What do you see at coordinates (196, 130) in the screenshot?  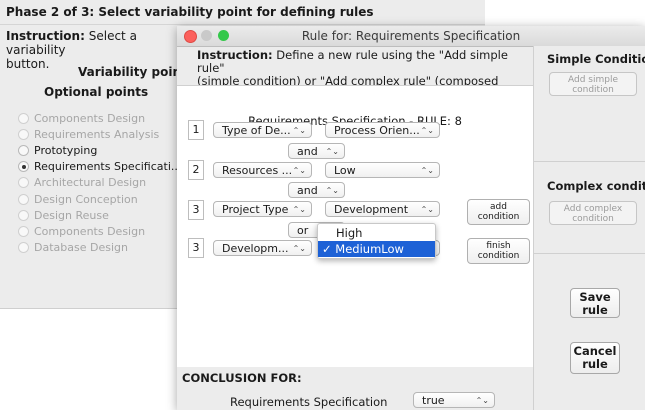 I see `rule-row-number: 1` at bounding box center [196, 130].